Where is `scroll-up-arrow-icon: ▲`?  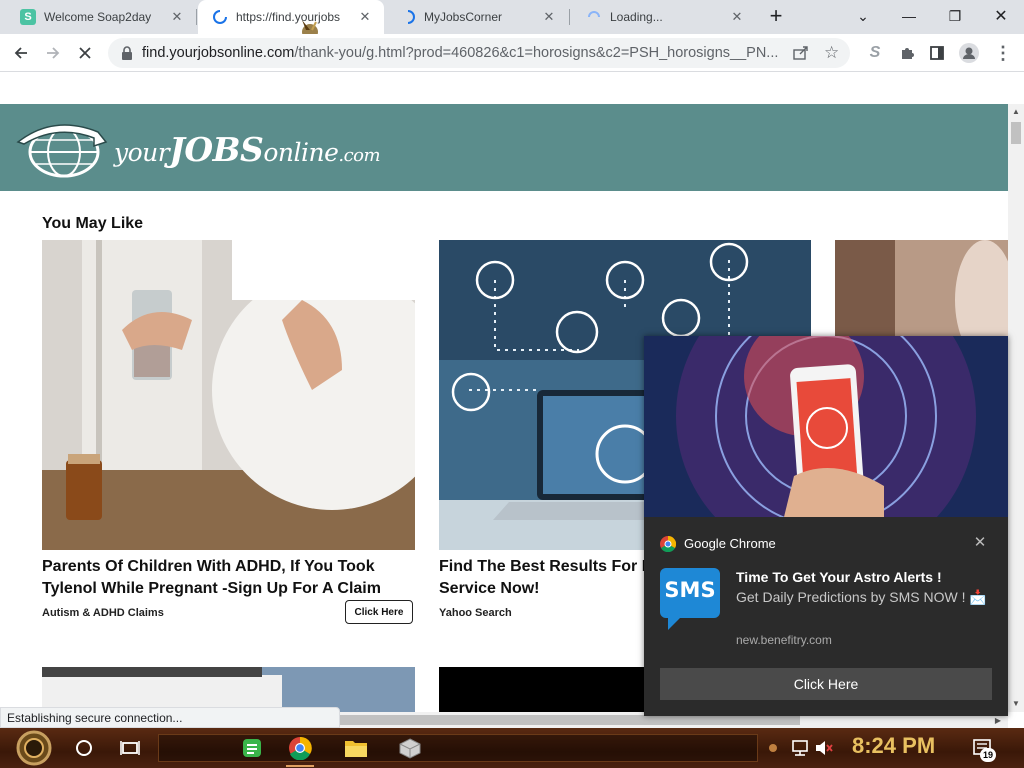
scroll-up-arrow-icon: ▲ is located at coordinates (1016, 111).